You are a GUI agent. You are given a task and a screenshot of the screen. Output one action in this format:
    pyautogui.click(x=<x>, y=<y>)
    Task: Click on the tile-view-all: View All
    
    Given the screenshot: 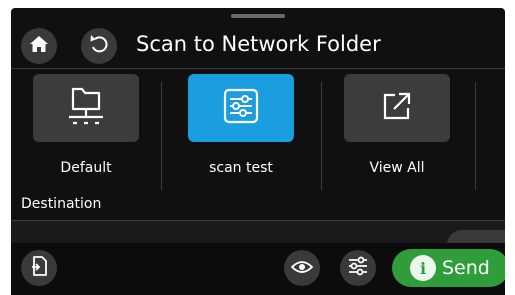 What is the action you would take?
    pyautogui.click(x=397, y=130)
    